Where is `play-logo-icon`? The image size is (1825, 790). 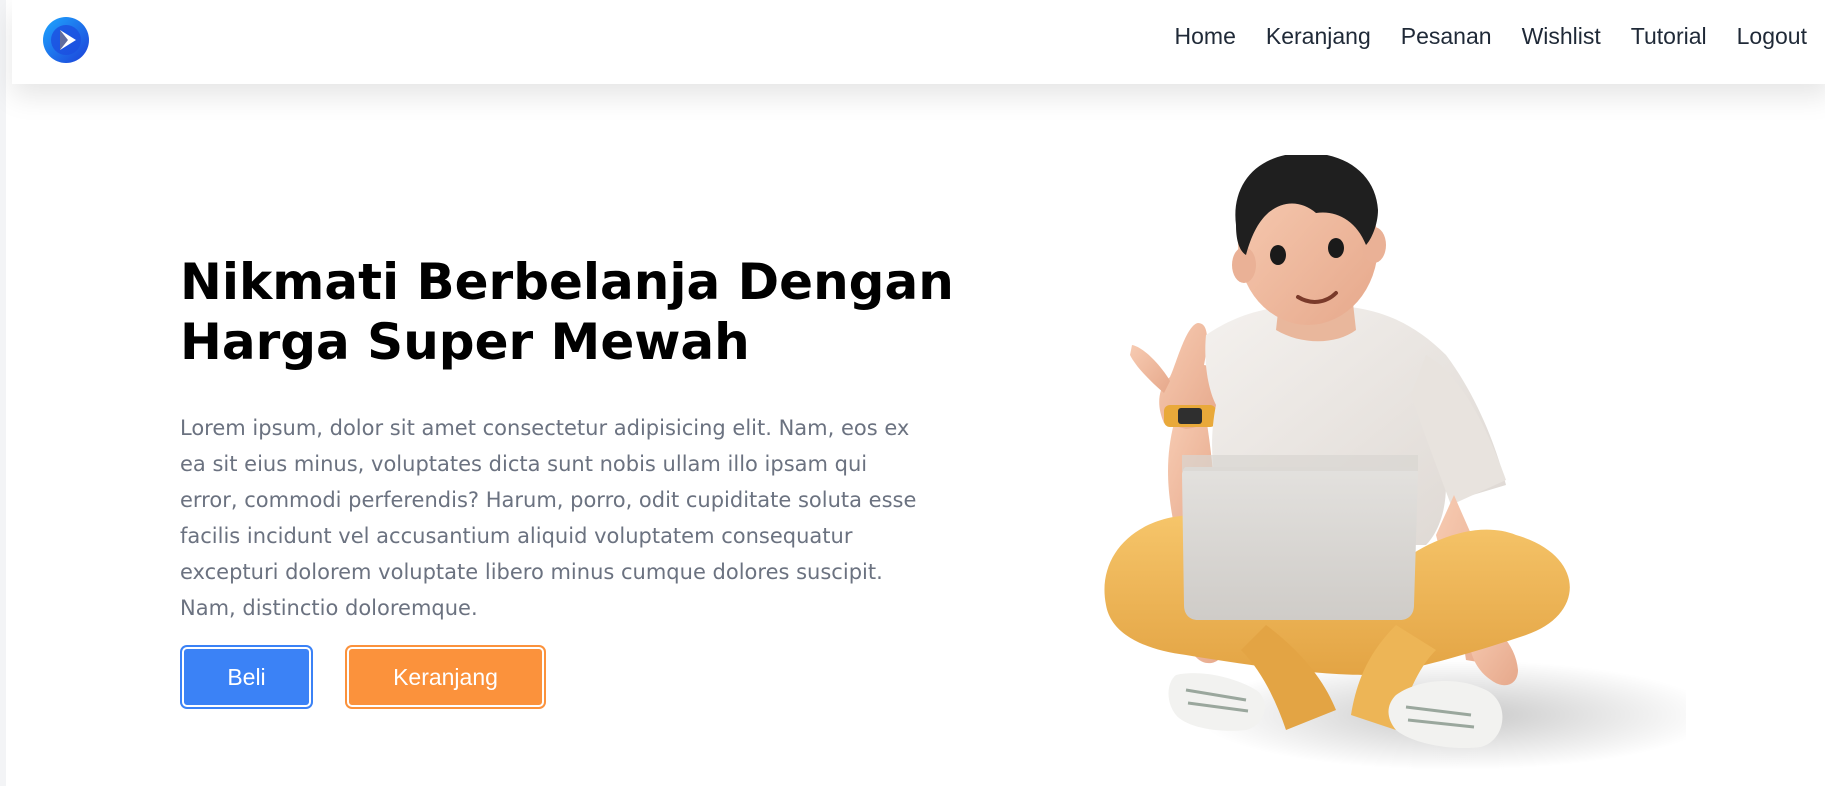 play-logo-icon is located at coordinates (66, 40).